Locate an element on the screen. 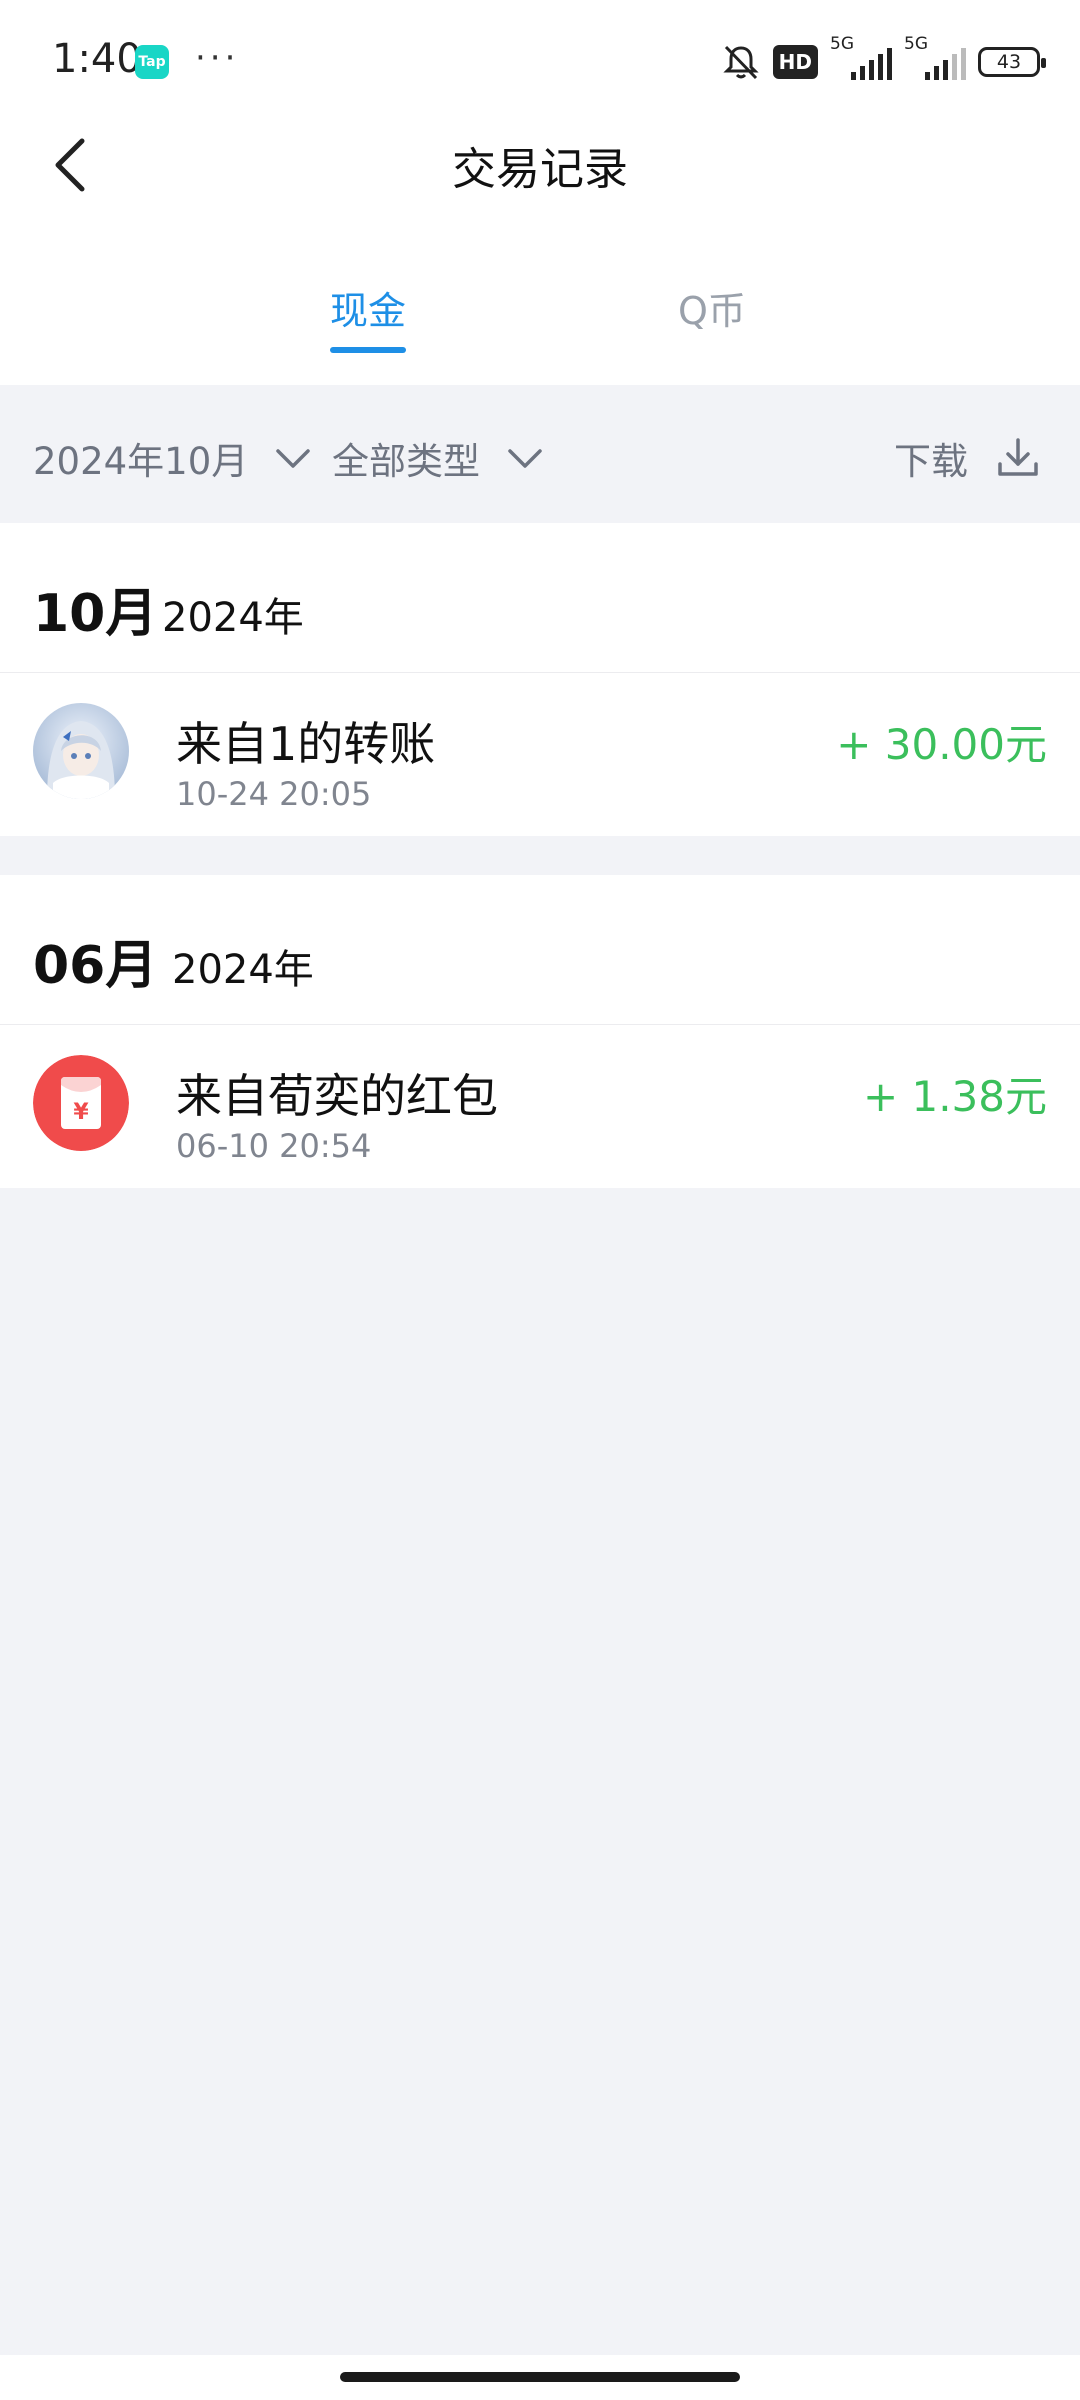 The image size is (1080, 2400). type-filter-dropdown: 全部类型 is located at coordinates (438, 458).